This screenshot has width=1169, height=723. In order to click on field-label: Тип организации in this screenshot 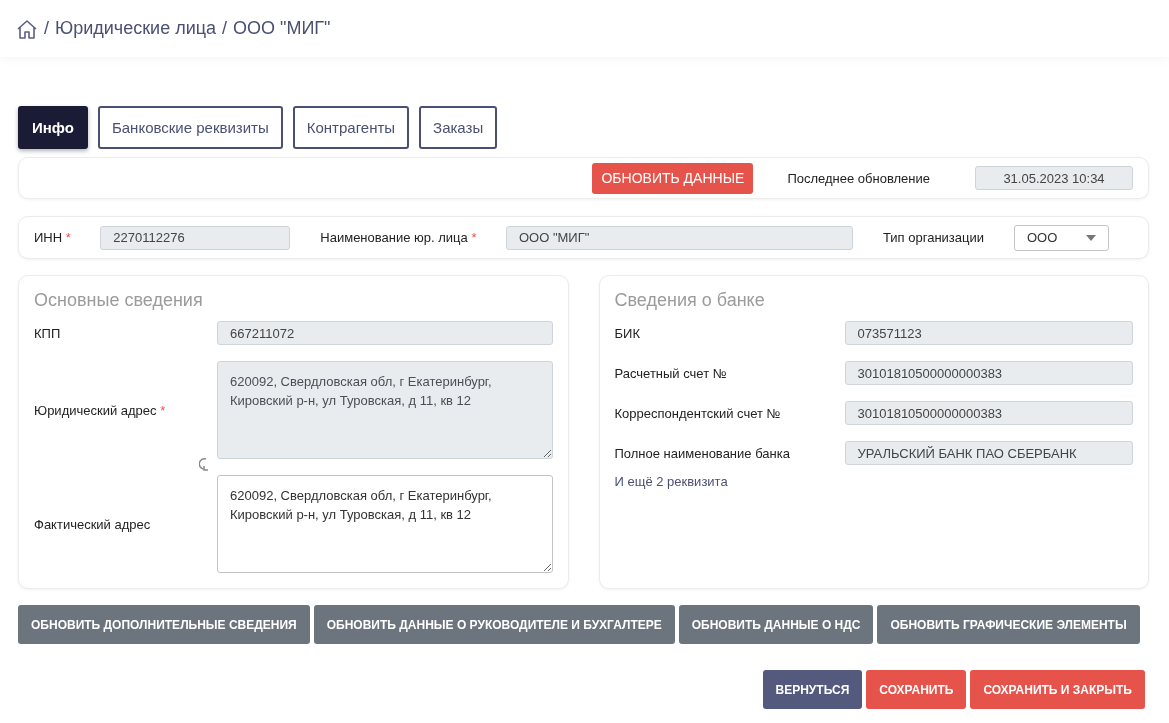, I will do `click(933, 237)`.